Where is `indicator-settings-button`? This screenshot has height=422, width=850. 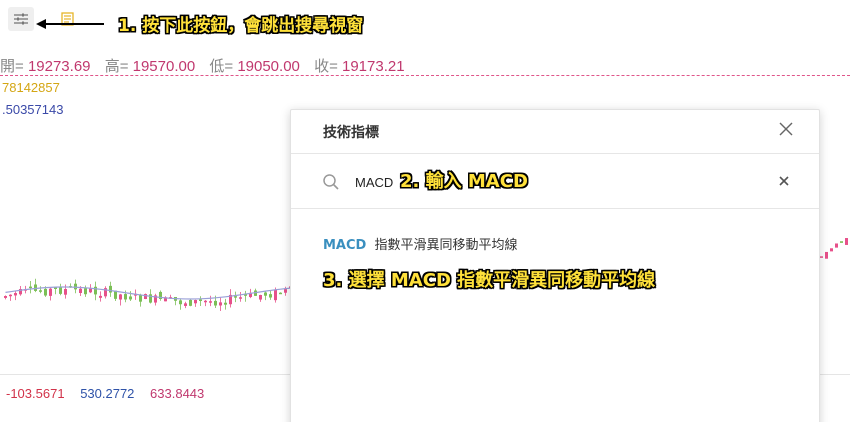
indicator-settings-button is located at coordinates (21, 19).